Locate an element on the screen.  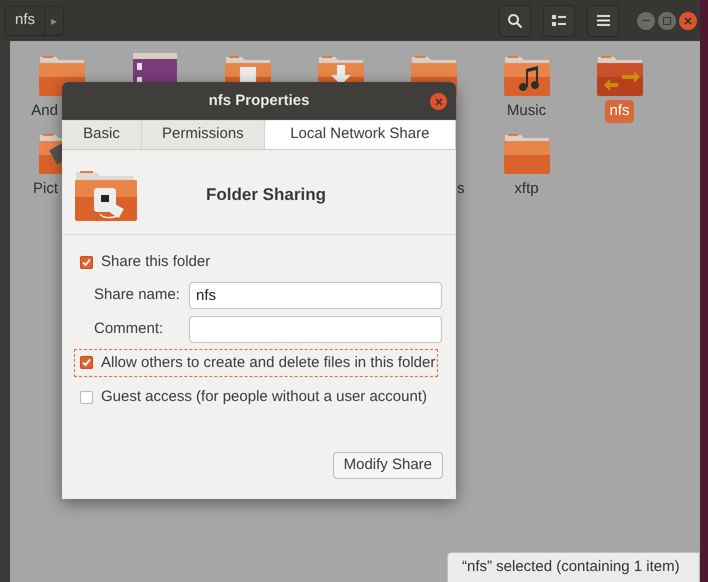
search-icon is located at coordinates (515, 20).